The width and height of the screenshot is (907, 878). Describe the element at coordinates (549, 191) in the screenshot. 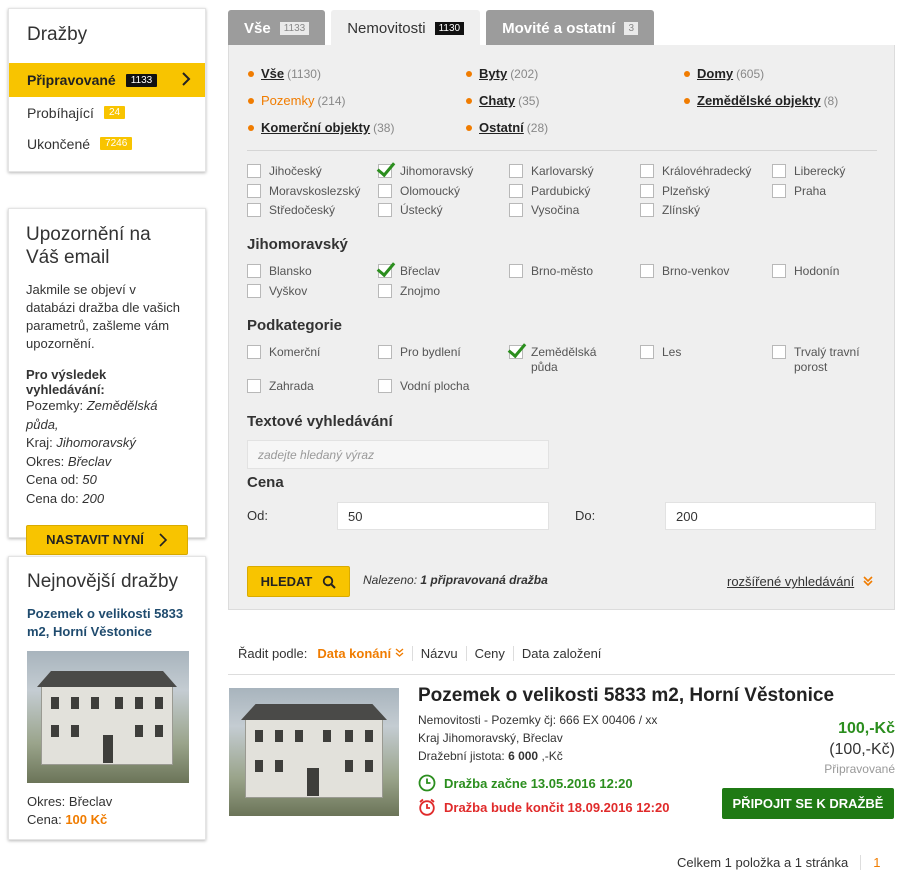

I see `region-checkbox: Pardubický` at that location.